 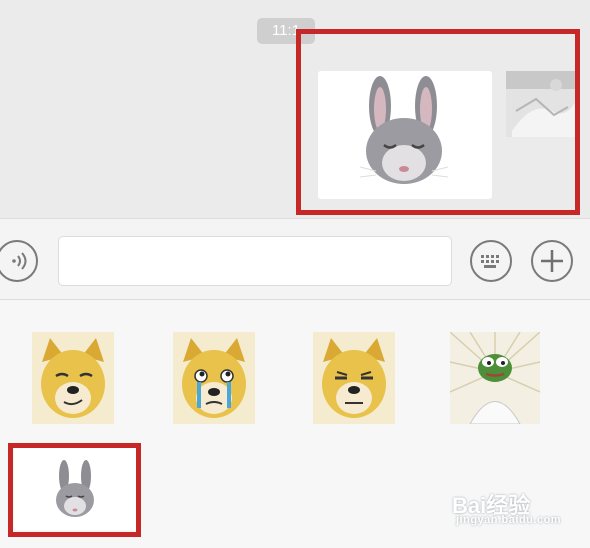 I want to click on pepe-frog-icon, so click(x=495, y=378).